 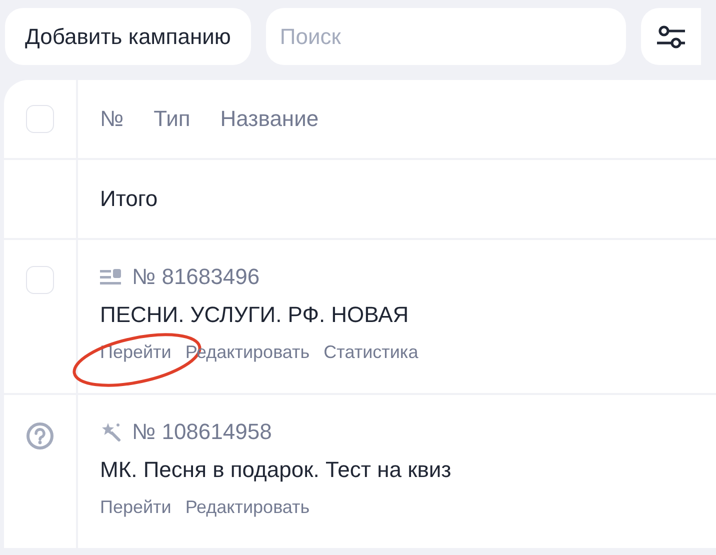 I want to click on total-label: Итого, so click(x=129, y=199).